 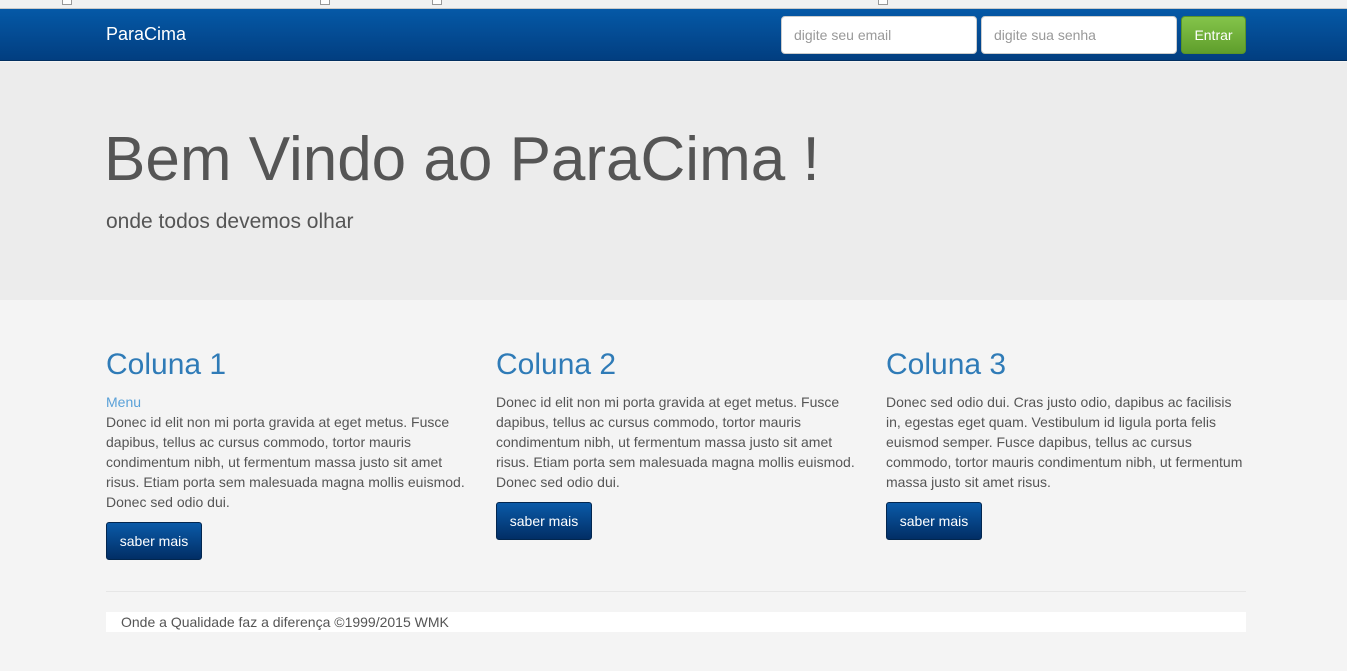 I want to click on entrar-button: Entrar, so click(x=1213, y=35).